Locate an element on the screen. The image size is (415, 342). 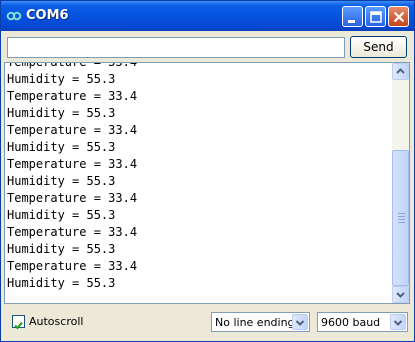
maximize-icon is located at coordinates (376, 17).